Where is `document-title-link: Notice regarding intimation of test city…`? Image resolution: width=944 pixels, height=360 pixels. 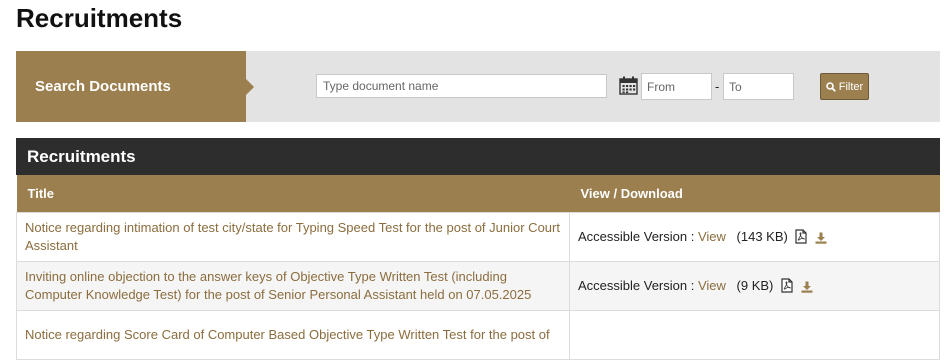 document-title-link: Notice regarding intimation of test city… is located at coordinates (292, 236).